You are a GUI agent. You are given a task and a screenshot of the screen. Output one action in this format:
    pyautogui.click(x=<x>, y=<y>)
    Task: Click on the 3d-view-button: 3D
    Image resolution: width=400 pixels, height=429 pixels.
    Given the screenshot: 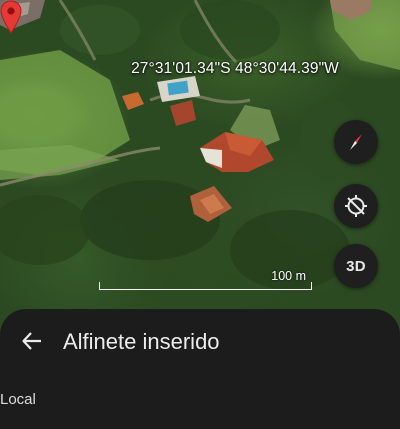 What is the action you would take?
    pyautogui.click(x=356, y=266)
    